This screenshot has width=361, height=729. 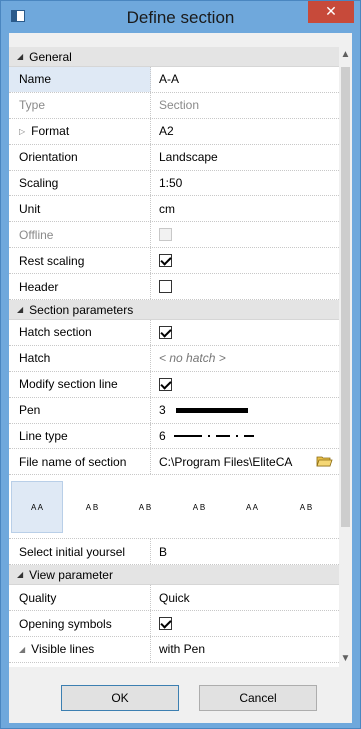 I want to click on line-type-value: 6, so click(x=245, y=436).